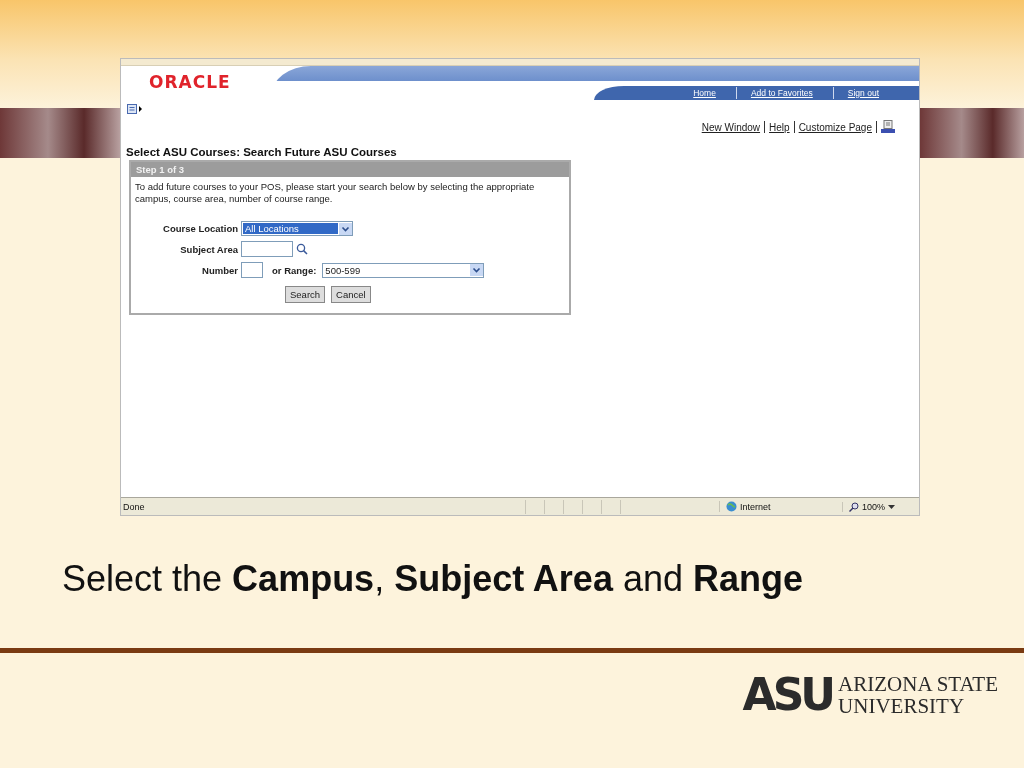 This screenshot has width=1024, height=768. Describe the element at coordinates (433, 579) in the screenshot. I see `slide-caption: Select the Campus, Subject Area and Range` at that location.